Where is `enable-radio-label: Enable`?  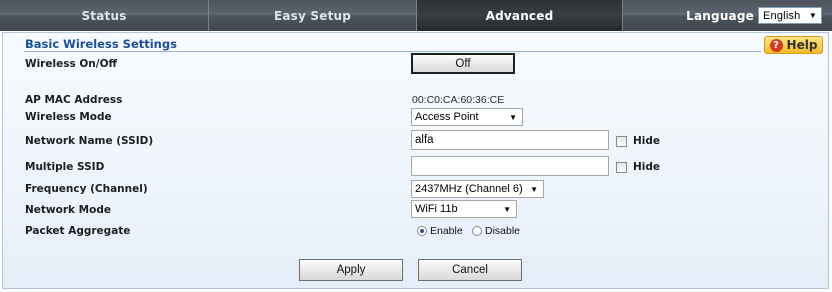
enable-radio-label: Enable is located at coordinates (446, 231).